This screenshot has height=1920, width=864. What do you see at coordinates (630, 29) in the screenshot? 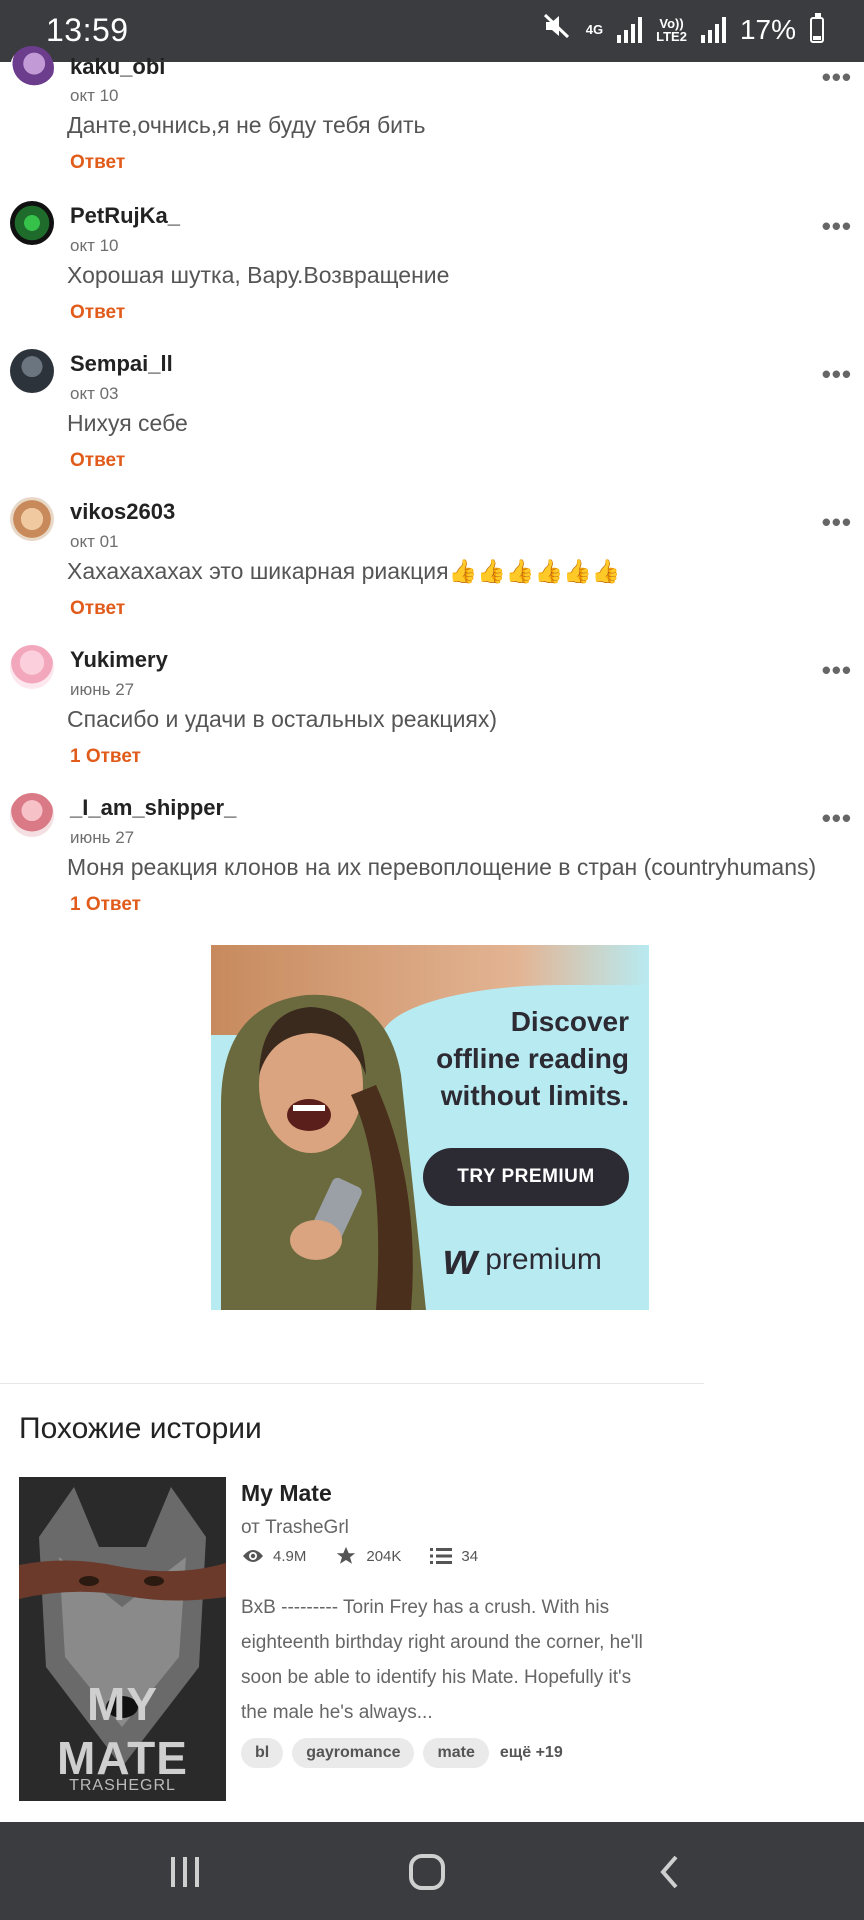
I see `signal-icon` at bounding box center [630, 29].